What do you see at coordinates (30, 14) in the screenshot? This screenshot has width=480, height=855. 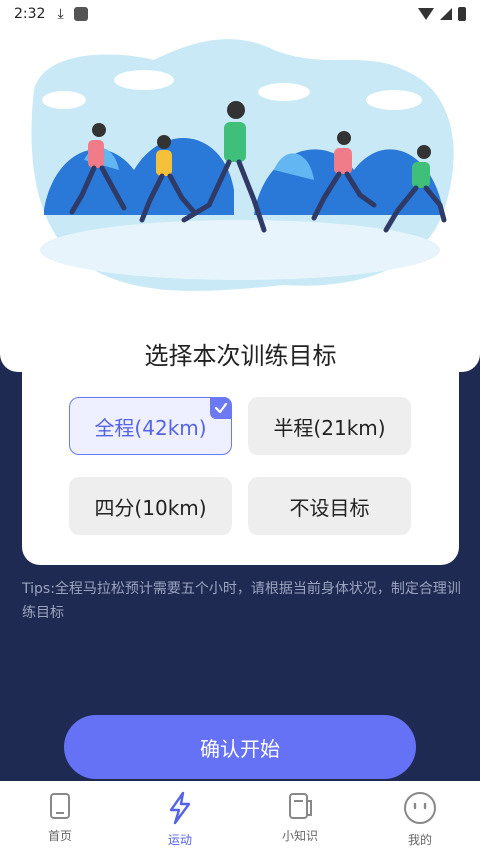 I see `status-time: 2:32` at bounding box center [30, 14].